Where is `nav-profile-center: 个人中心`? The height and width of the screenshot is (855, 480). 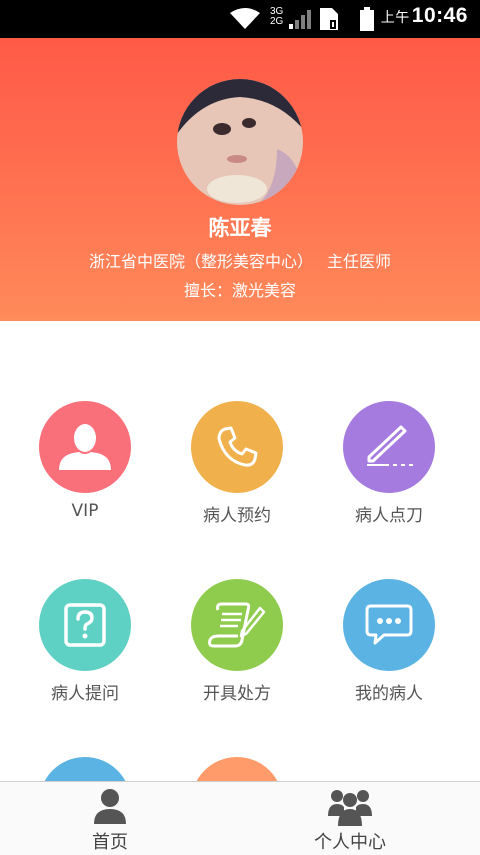 nav-profile-center: 个人中心 is located at coordinates (350, 818).